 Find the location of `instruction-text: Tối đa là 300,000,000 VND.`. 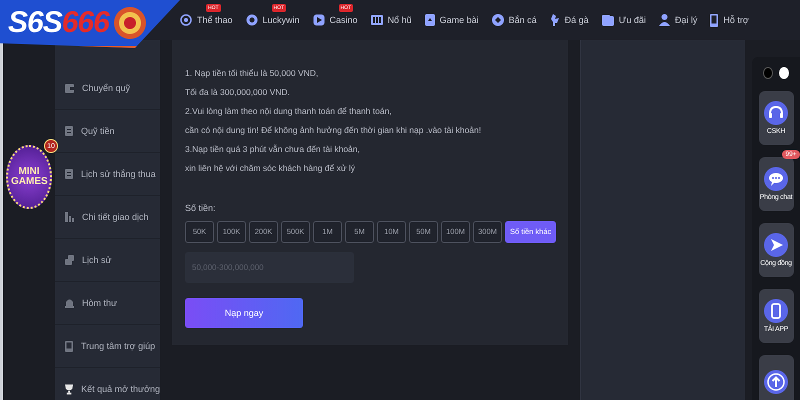

instruction-text: Tối đa là 300,000,000 VND. is located at coordinates (238, 92).